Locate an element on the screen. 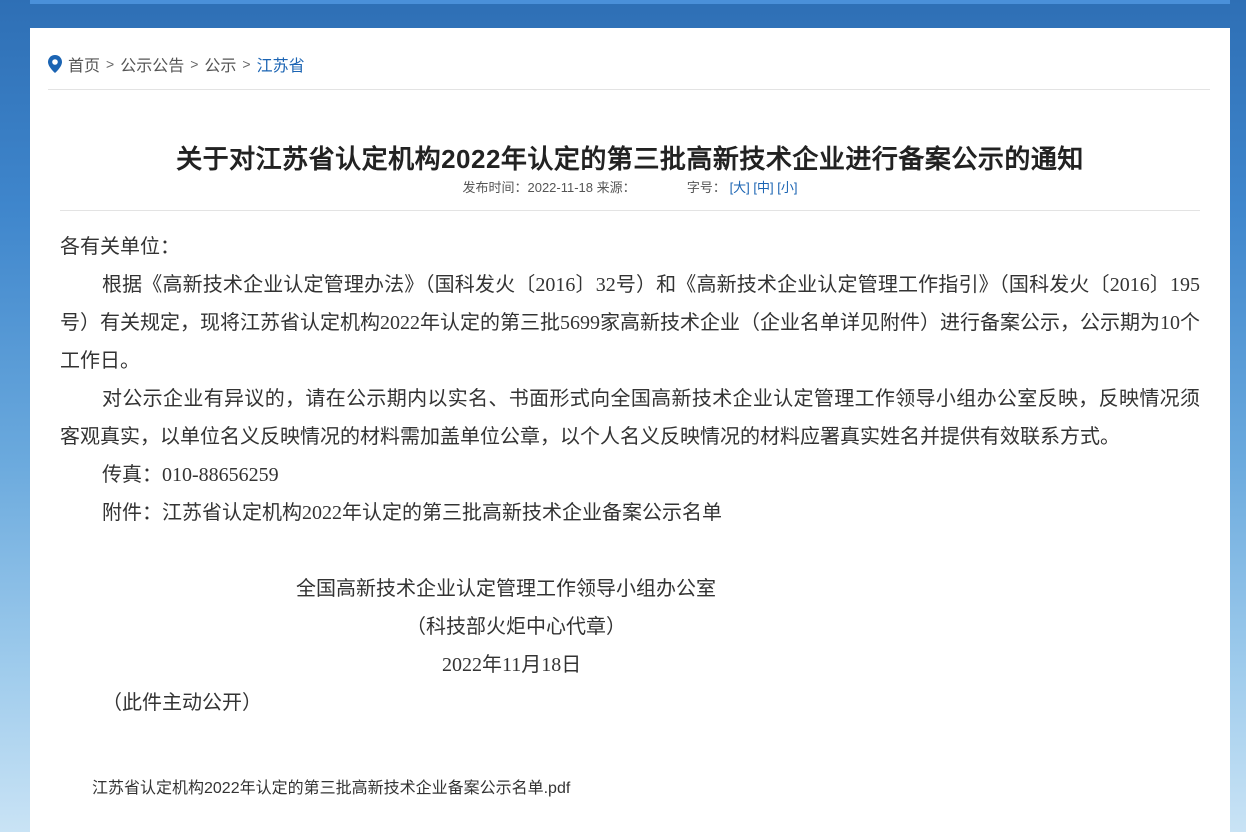 The height and width of the screenshot is (832, 1246). signature-proxy: （科技部火炬中心代章） is located at coordinates (516, 627).